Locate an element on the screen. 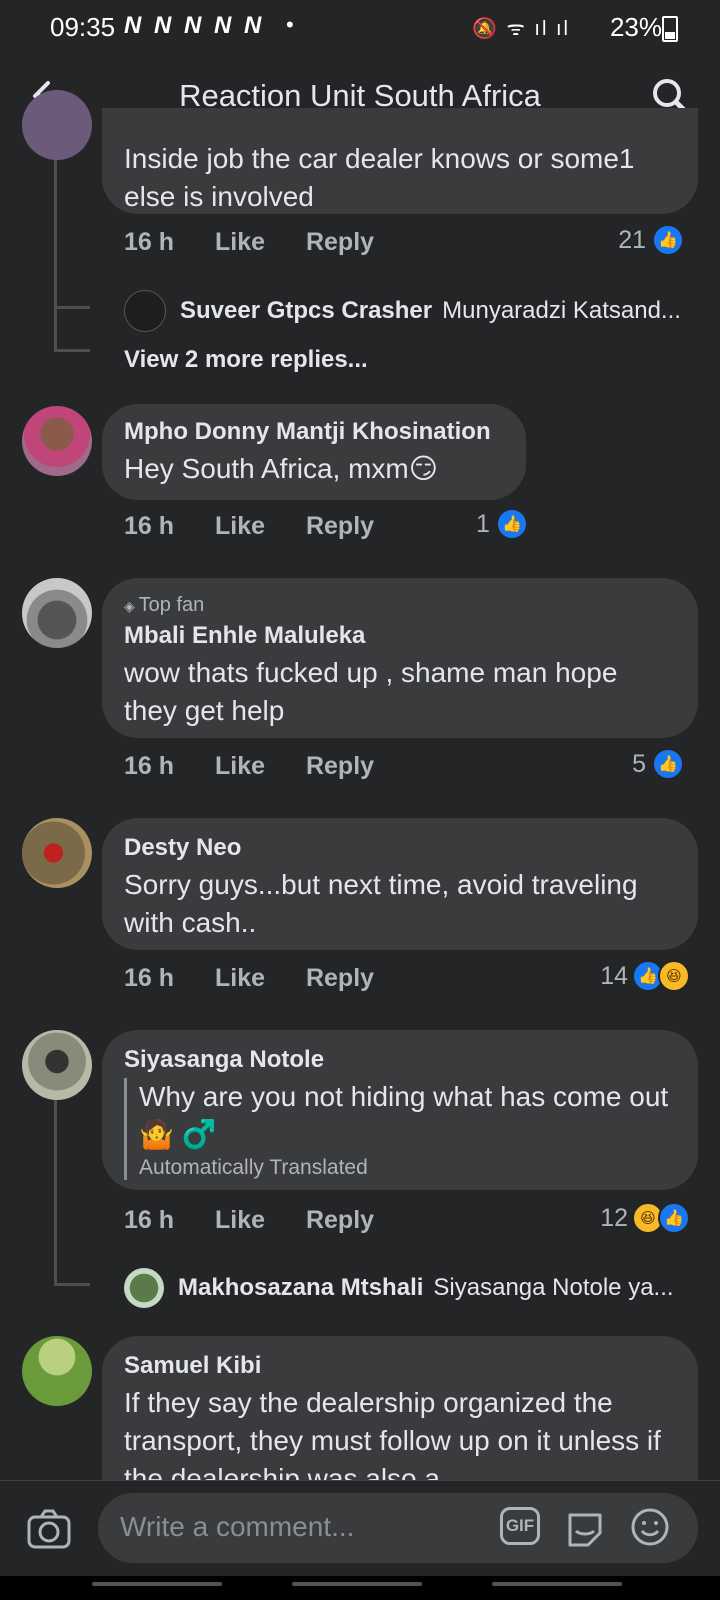 The height and width of the screenshot is (1600, 720). comment-composer: Write a comment... GIF is located at coordinates (360, 1528).